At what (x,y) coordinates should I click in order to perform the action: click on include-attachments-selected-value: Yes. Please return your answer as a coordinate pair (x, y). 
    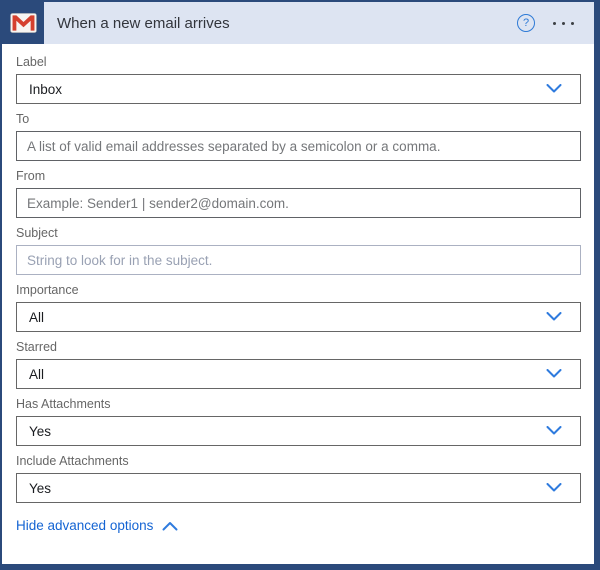
    Looking at the image, I should click on (40, 488).